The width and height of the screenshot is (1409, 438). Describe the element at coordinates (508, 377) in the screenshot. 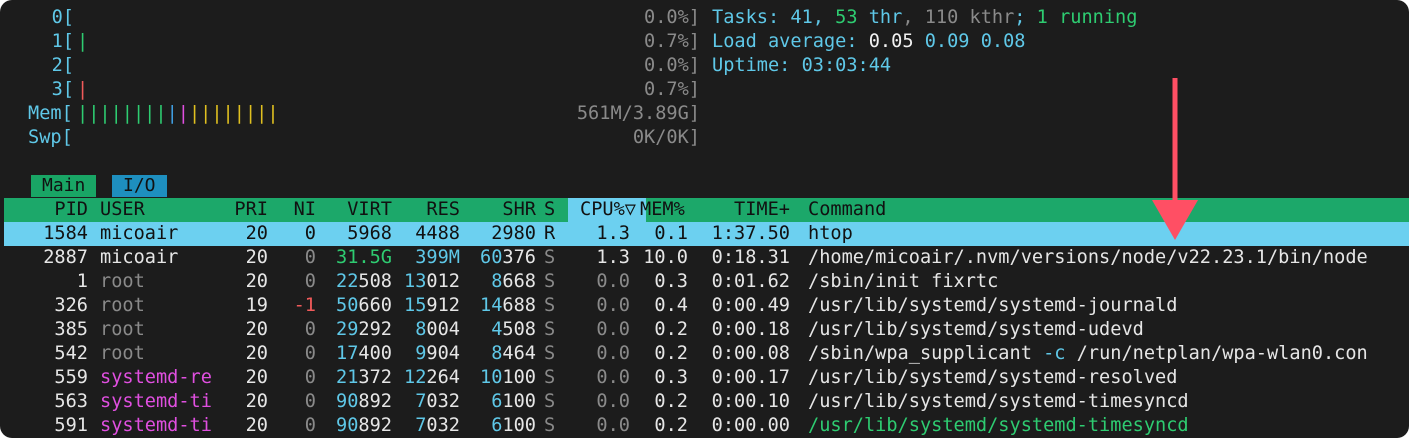

I see `cell-shr: 10100` at that location.